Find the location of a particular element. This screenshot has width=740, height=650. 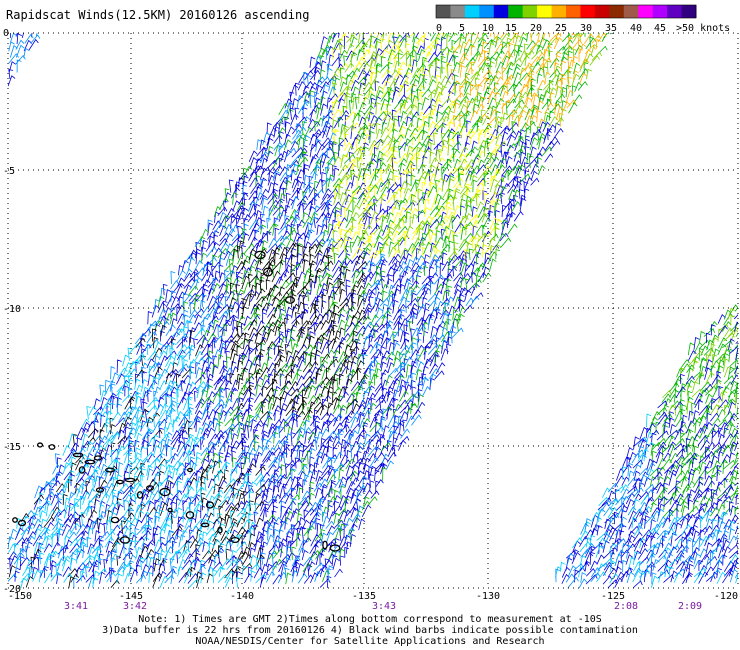

longitude-label: -130 is located at coordinates (488, 596).